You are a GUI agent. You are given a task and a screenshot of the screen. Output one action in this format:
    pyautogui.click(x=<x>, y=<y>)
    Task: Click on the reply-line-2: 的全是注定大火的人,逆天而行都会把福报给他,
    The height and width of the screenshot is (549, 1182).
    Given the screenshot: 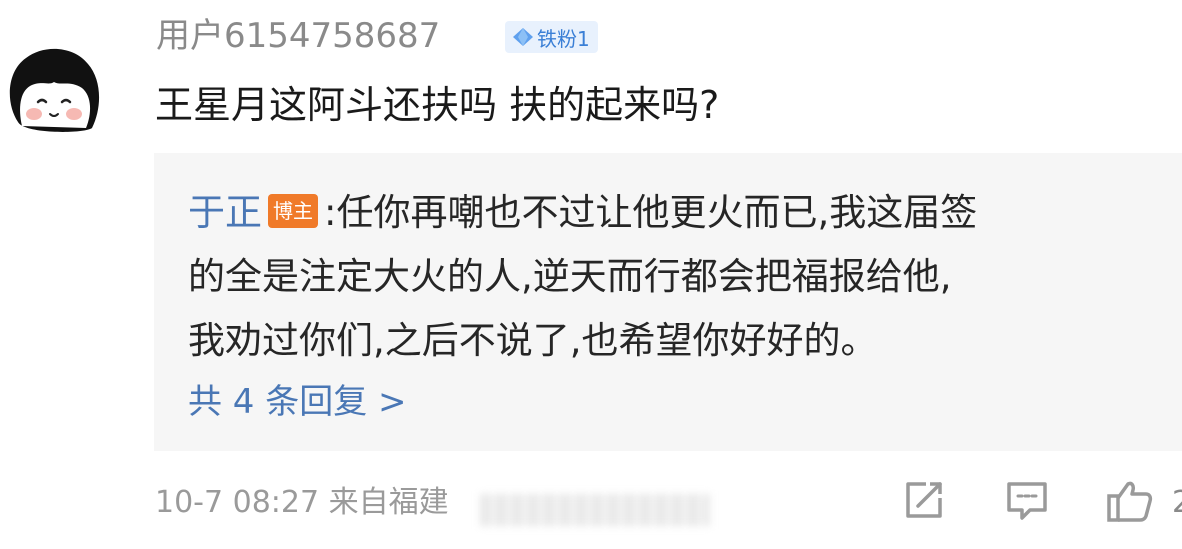 What is the action you would take?
    pyautogui.click(x=570, y=276)
    